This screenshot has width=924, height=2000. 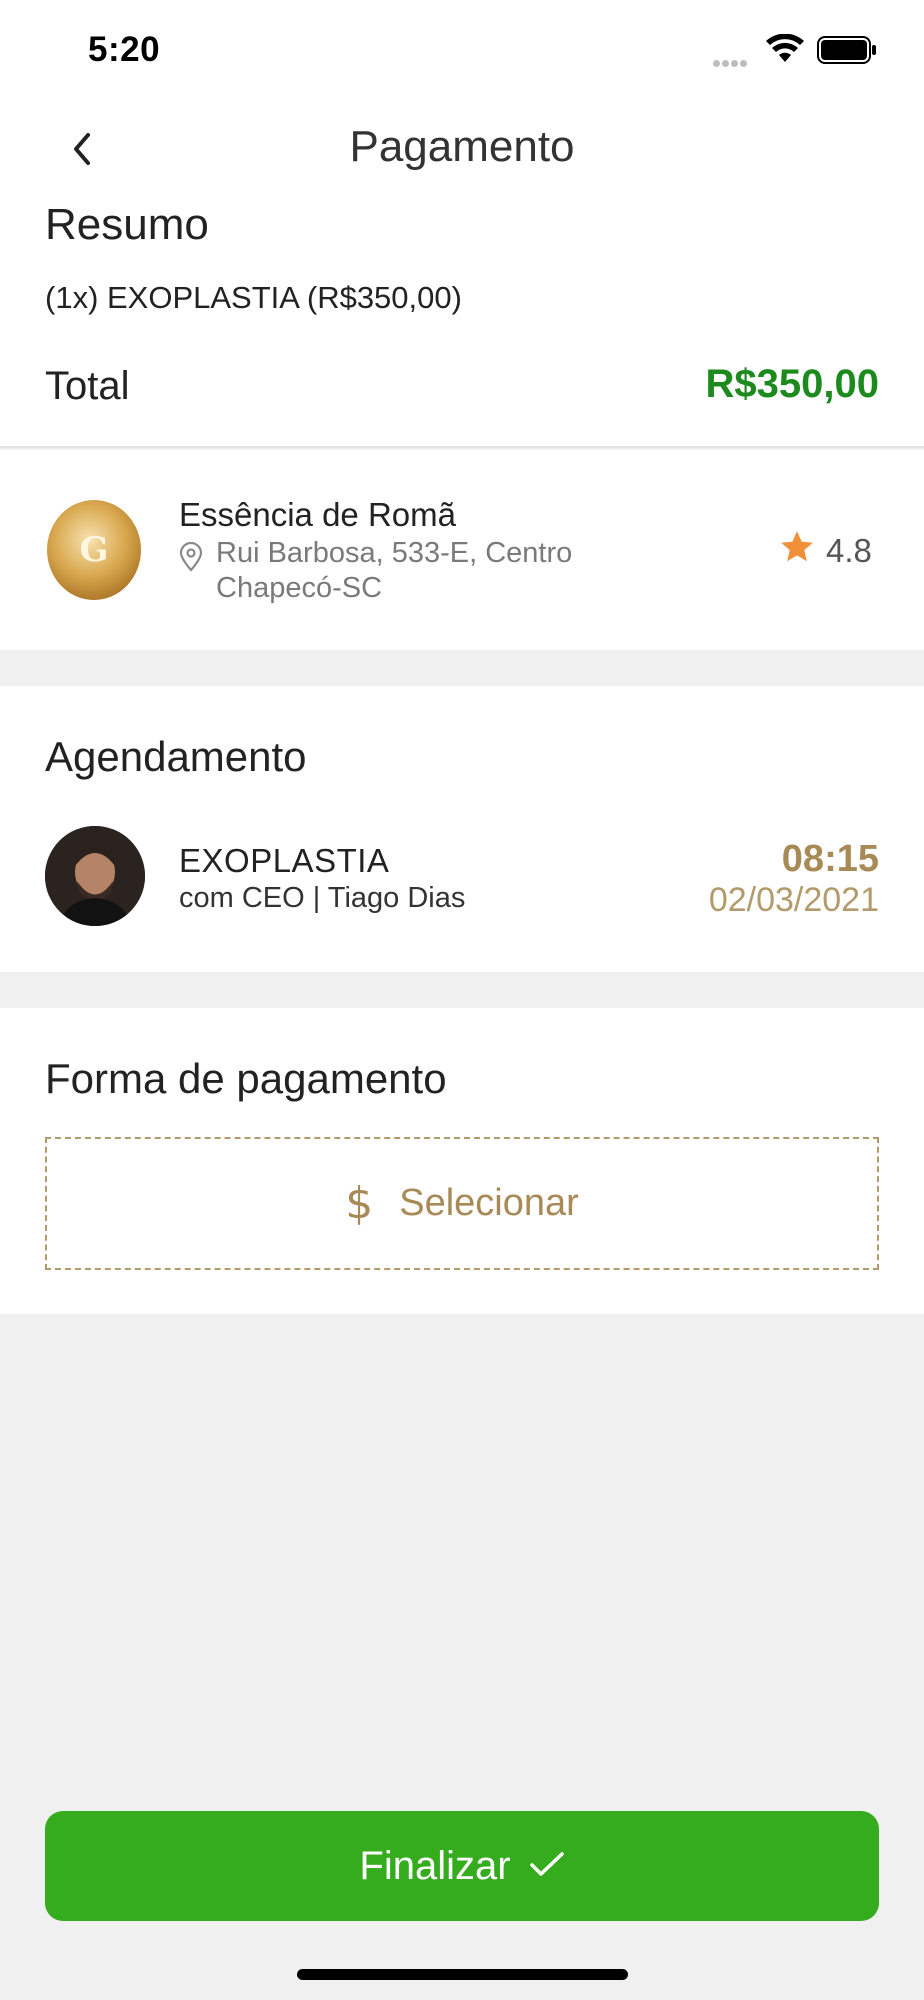 What do you see at coordinates (87, 386) in the screenshot?
I see `total-label: Total` at bounding box center [87, 386].